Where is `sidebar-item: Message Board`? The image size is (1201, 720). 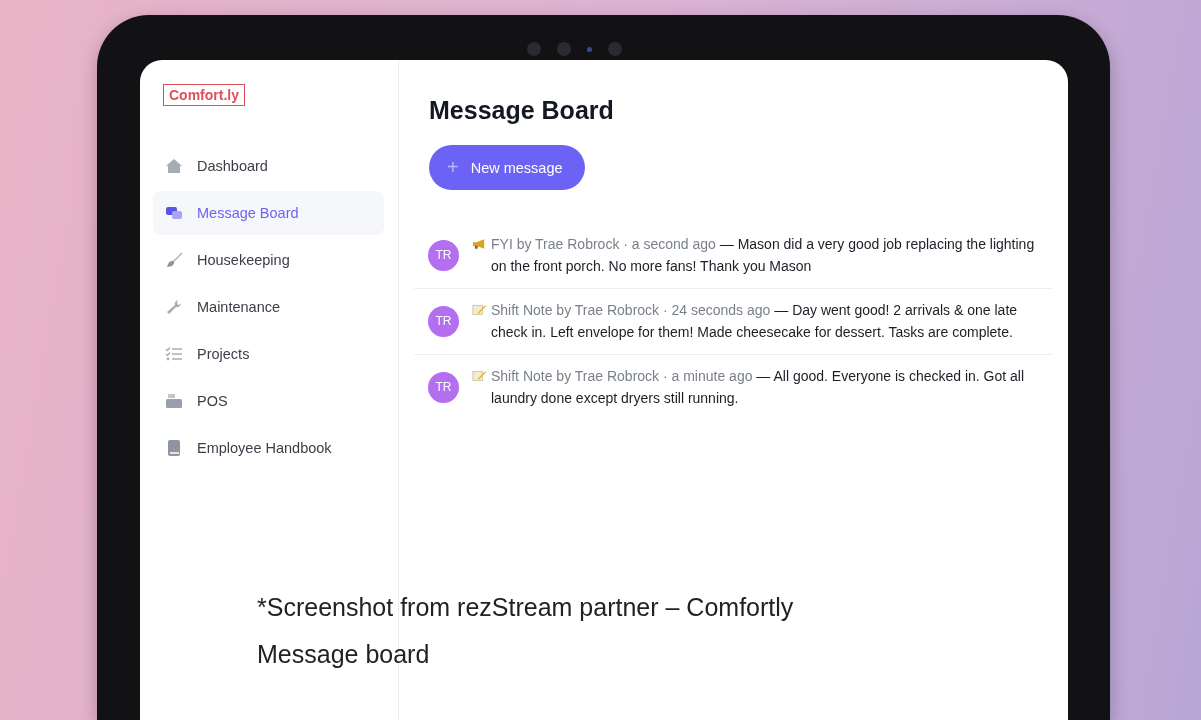 sidebar-item: Message Board is located at coordinates (268, 213).